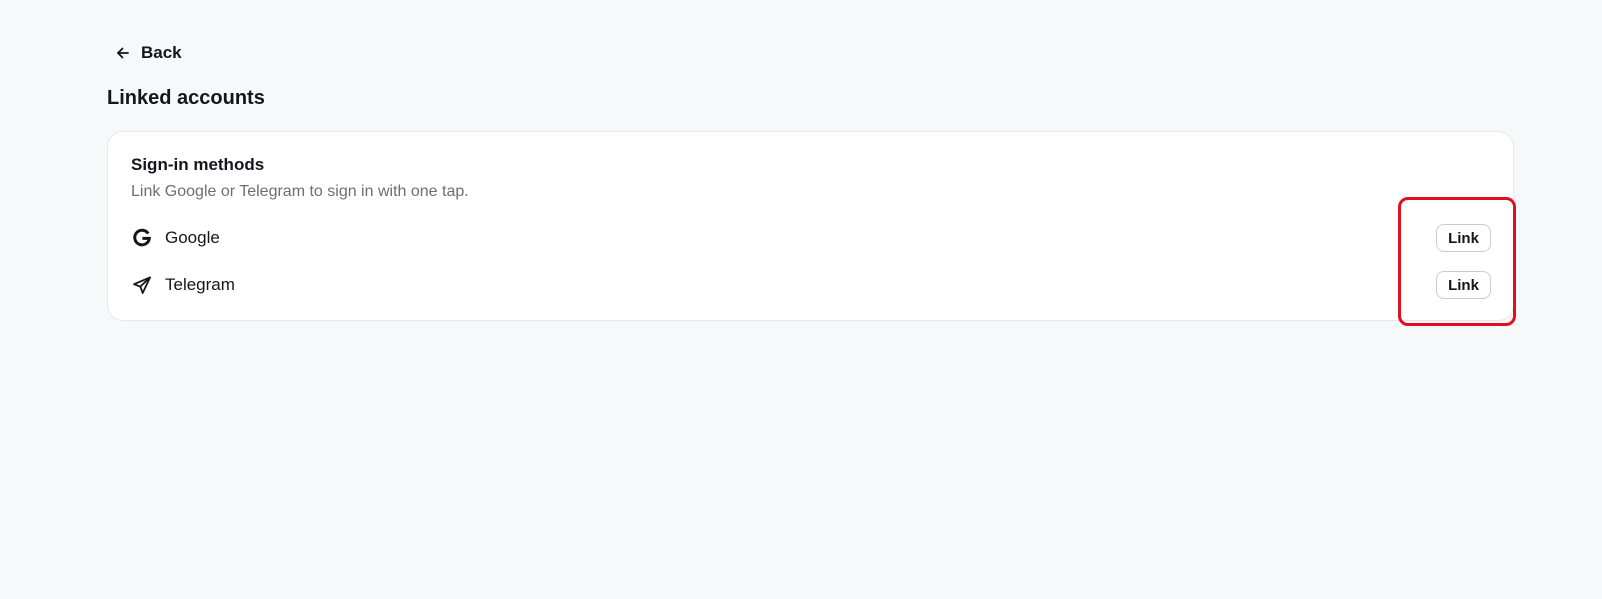 The width and height of the screenshot is (1602, 599). I want to click on method-label-telegram: Telegram, so click(200, 284).